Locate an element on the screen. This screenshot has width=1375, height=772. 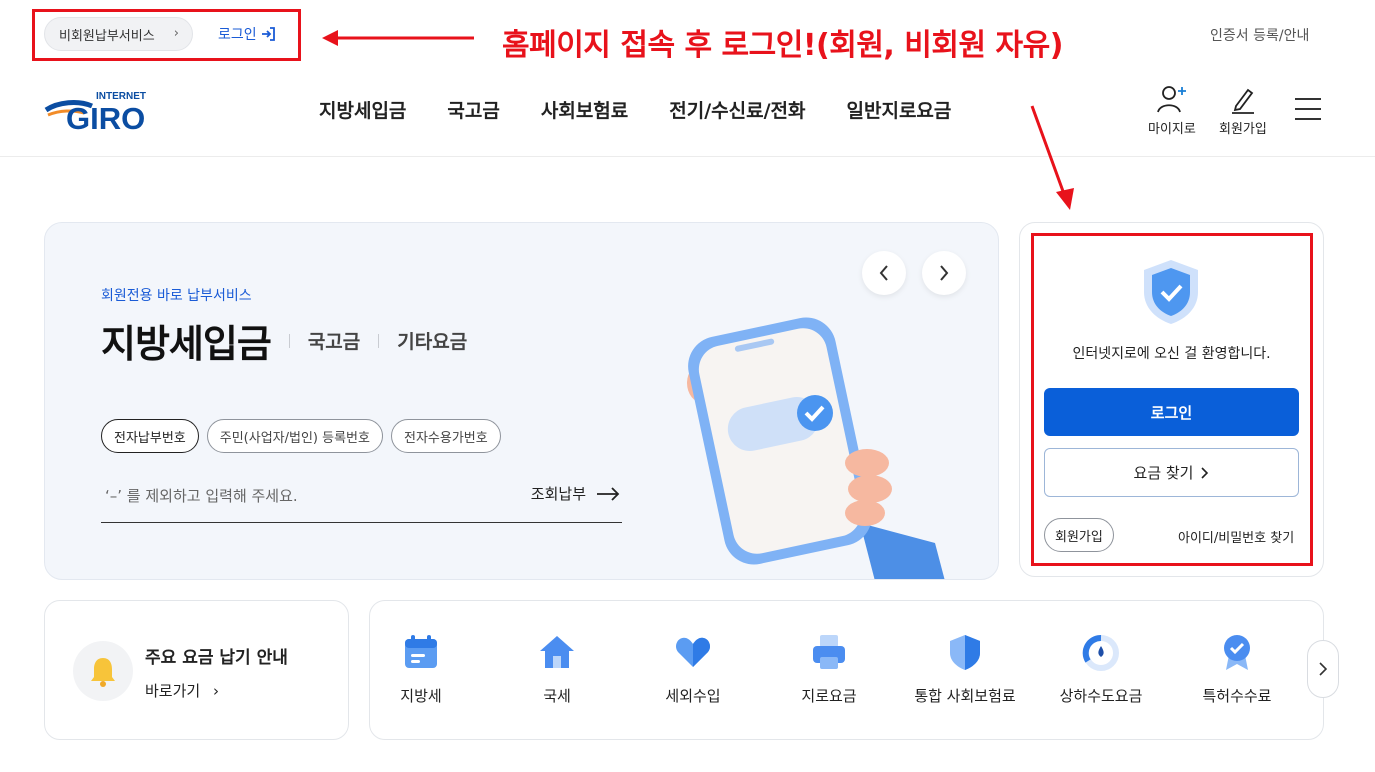
medal-icon is located at coordinates (1237, 652).